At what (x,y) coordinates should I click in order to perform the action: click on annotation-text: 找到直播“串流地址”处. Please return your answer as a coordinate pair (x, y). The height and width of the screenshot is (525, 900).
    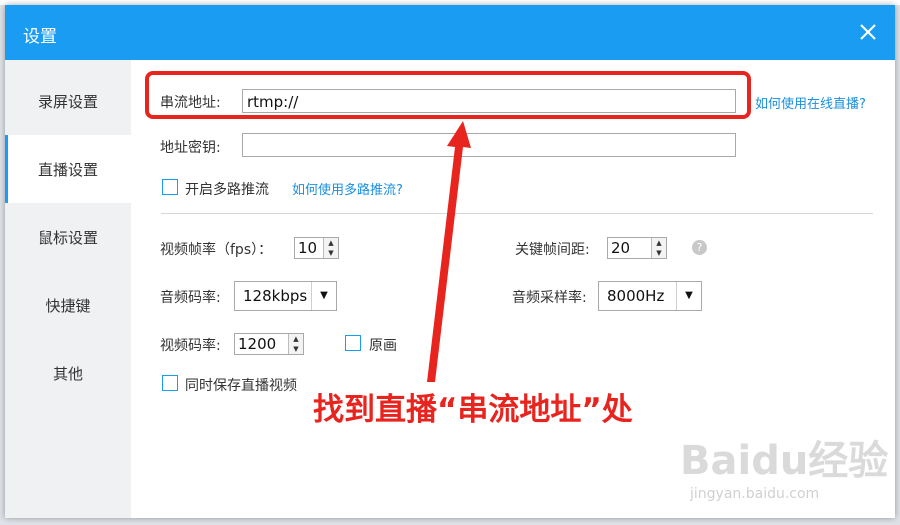
    Looking at the image, I should click on (473, 410).